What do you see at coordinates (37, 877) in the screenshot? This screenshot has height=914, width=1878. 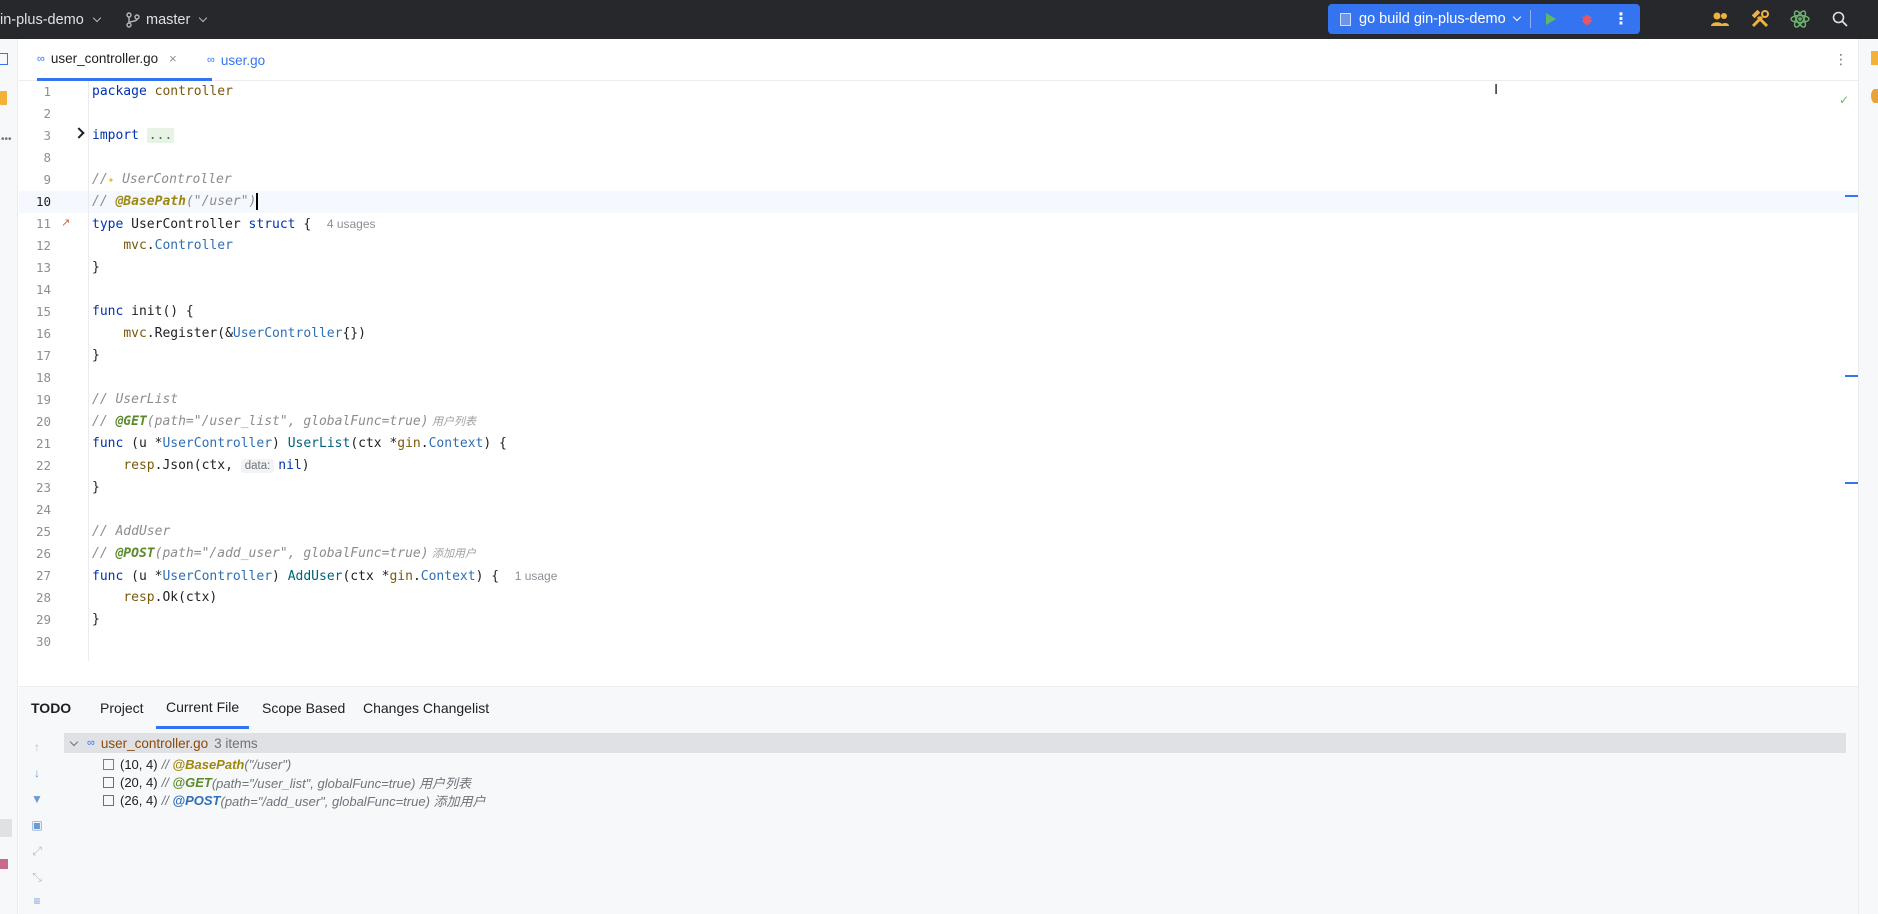 I see `collapse-all-icon: ⤡` at bounding box center [37, 877].